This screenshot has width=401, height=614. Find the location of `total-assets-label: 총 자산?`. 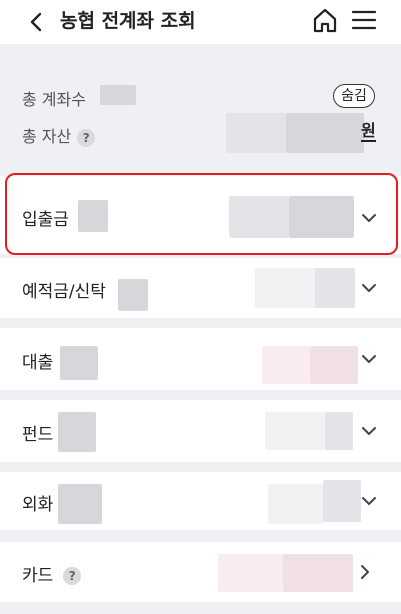

total-assets-label: 총 자산? is located at coordinates (59, 135).